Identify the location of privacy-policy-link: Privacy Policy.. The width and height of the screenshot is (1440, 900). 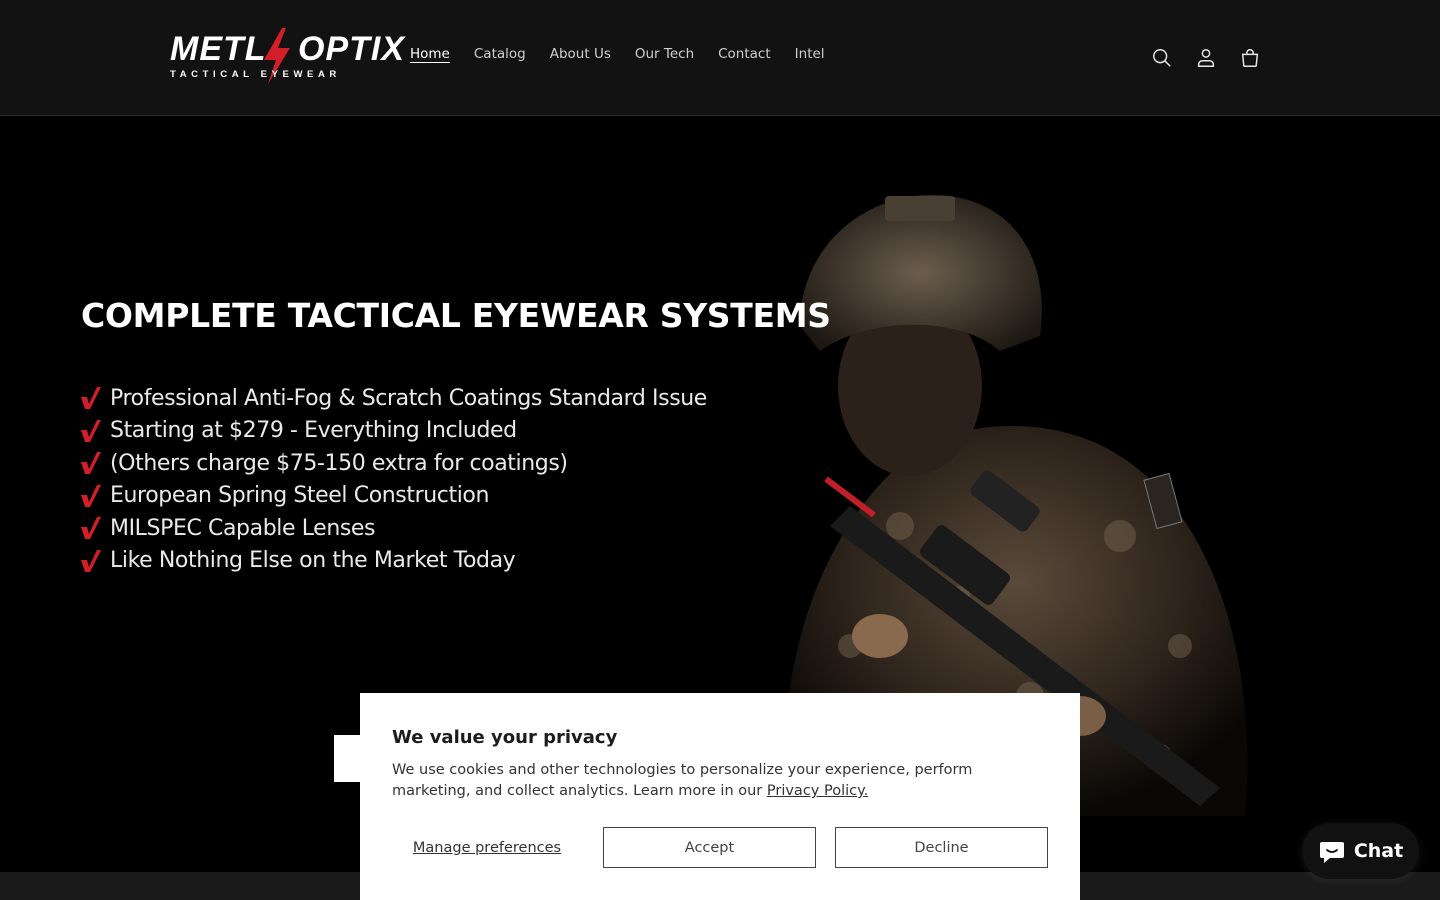
(817, 791).